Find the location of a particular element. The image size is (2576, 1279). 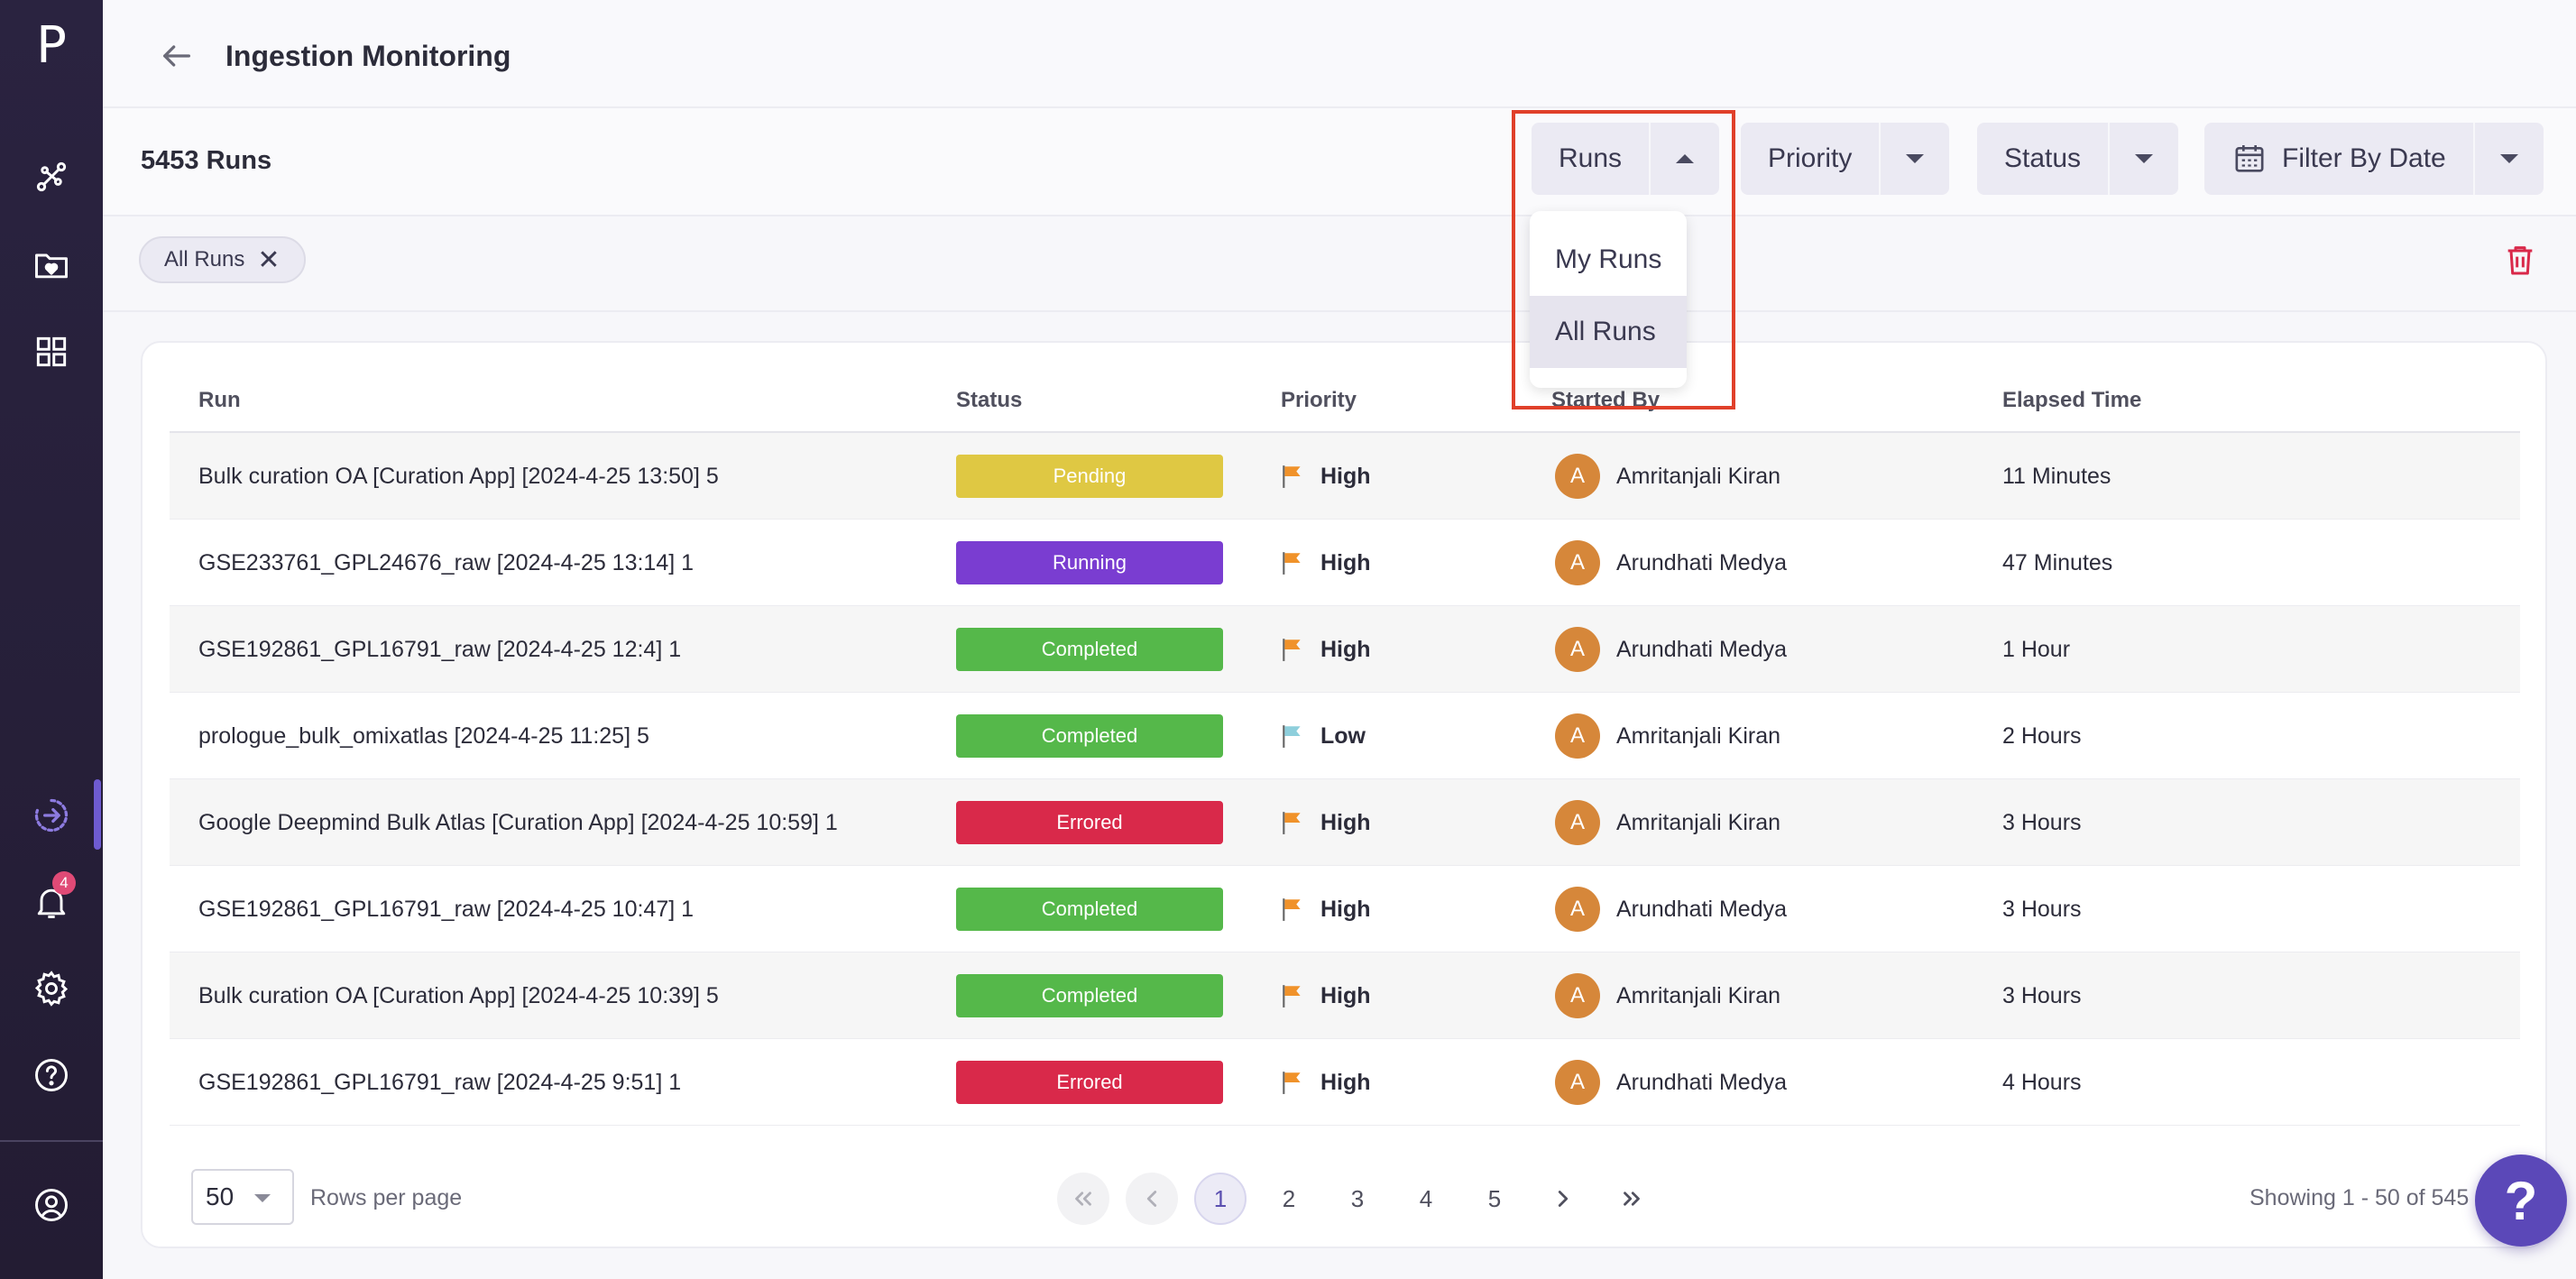

next-page-button is located at coordinates (1563, 1199).